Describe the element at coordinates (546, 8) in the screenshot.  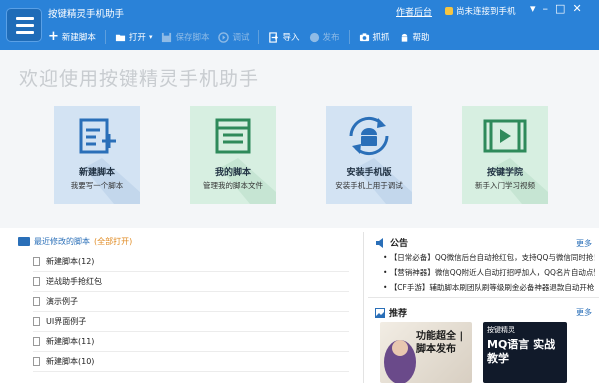
I see `minimize-icon: –` at that location.